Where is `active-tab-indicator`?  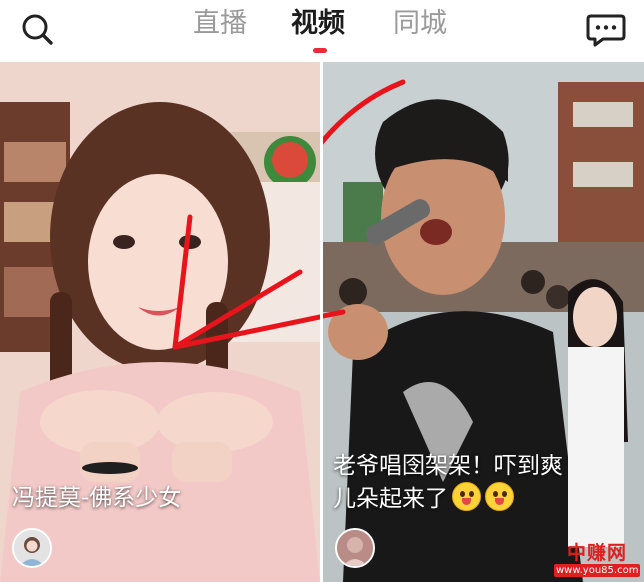 active-tab-indicator is located at coordinates (320, 50).